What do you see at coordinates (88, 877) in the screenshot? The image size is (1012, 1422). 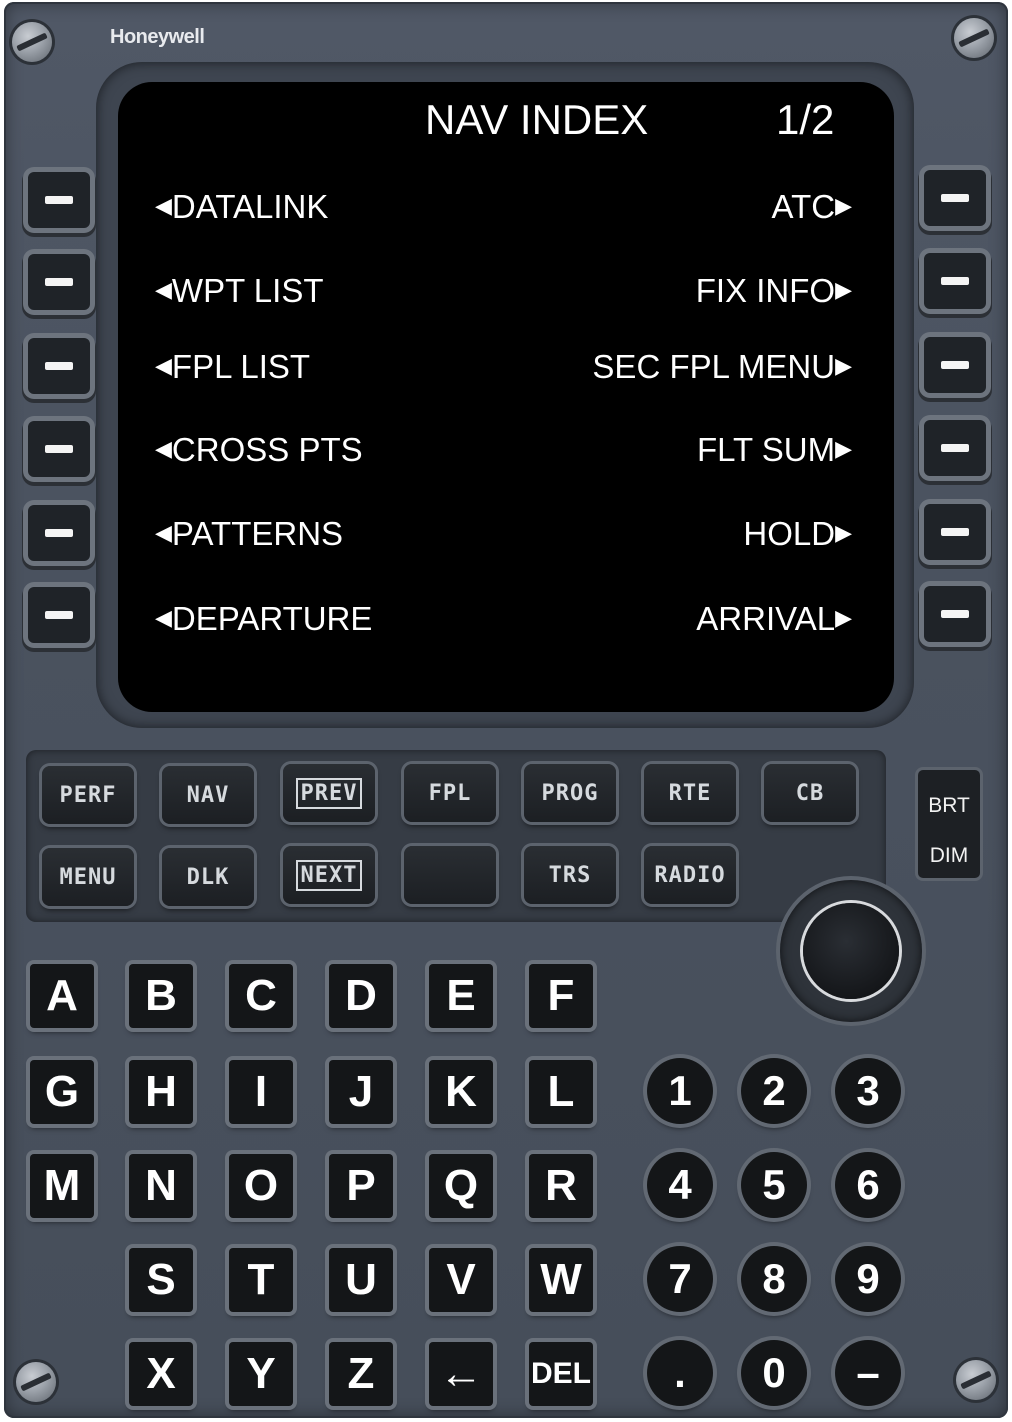 I see `menu-key: MENU` at bounding box center [88, 877].